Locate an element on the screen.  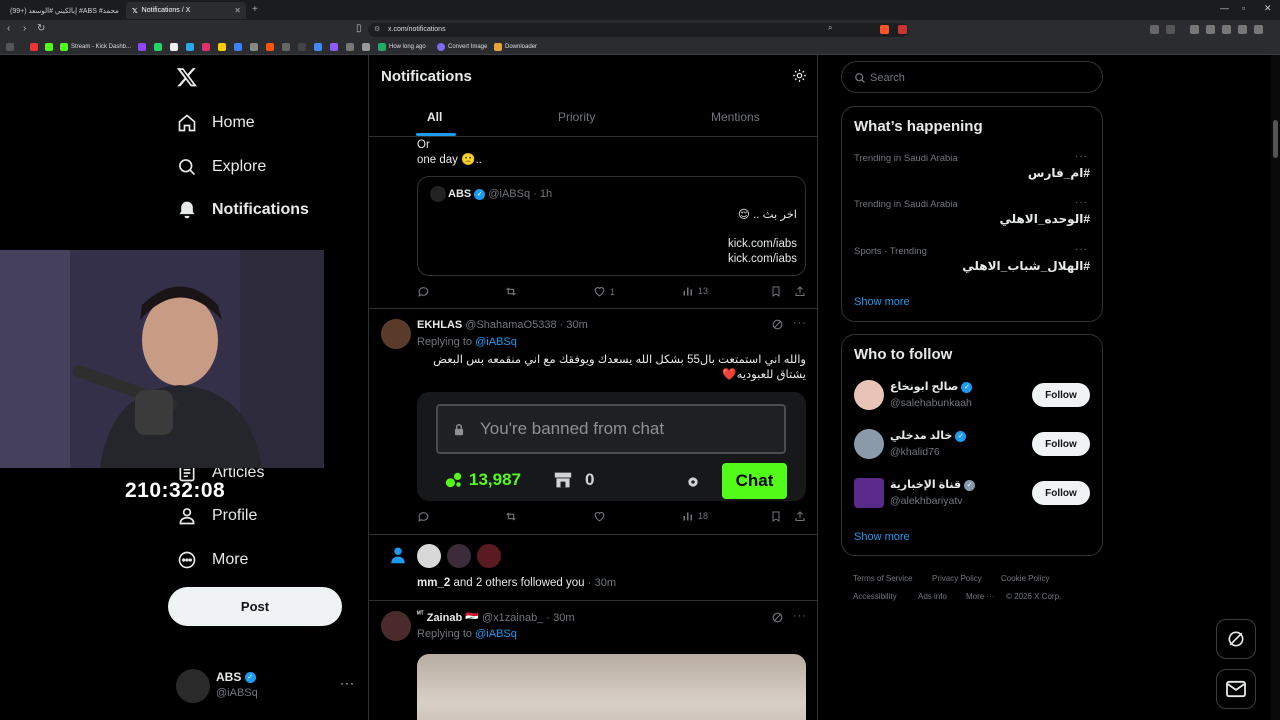
window-close-icon: ✕ is located at coordinates (1268, 8).